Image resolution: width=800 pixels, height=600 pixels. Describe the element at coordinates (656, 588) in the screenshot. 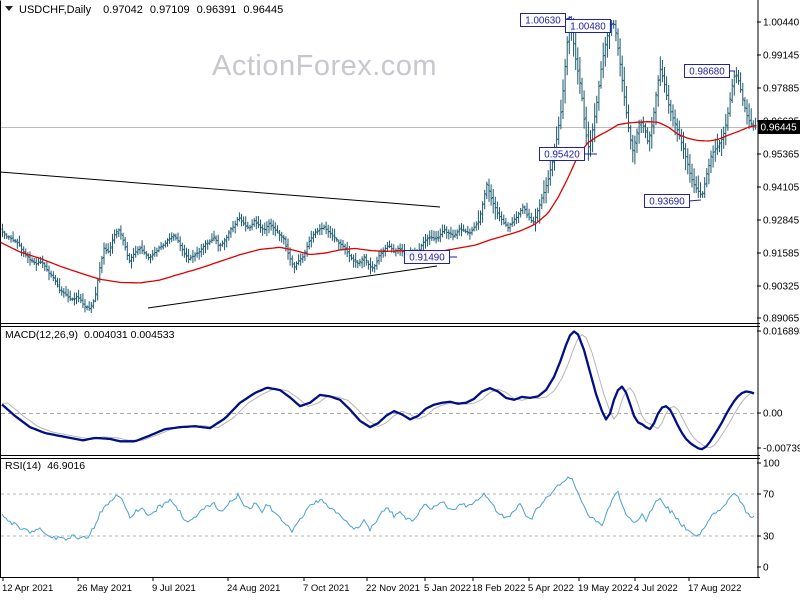

I see `date-label: 4 Jul 2022` at that location.